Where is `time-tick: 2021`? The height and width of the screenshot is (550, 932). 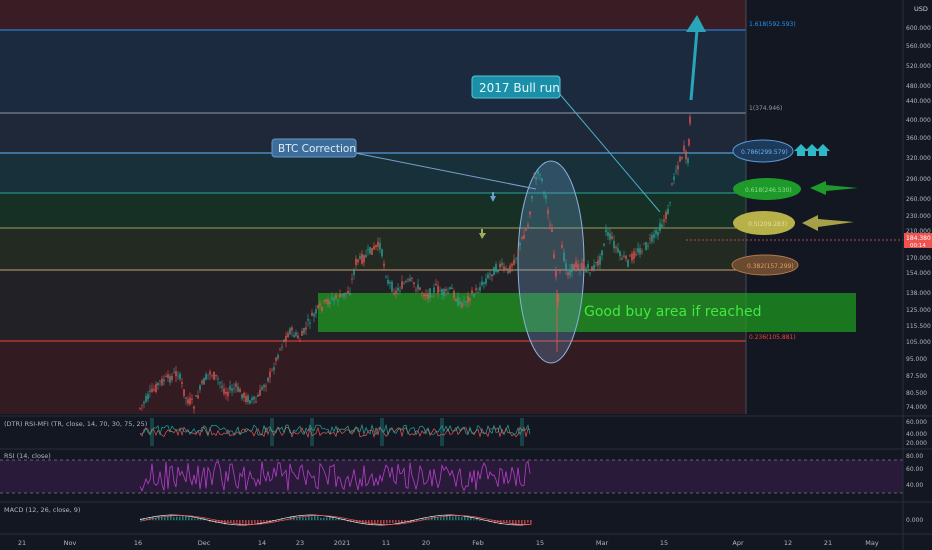 time-tick: 2021 is located at coordinates (342, 543).